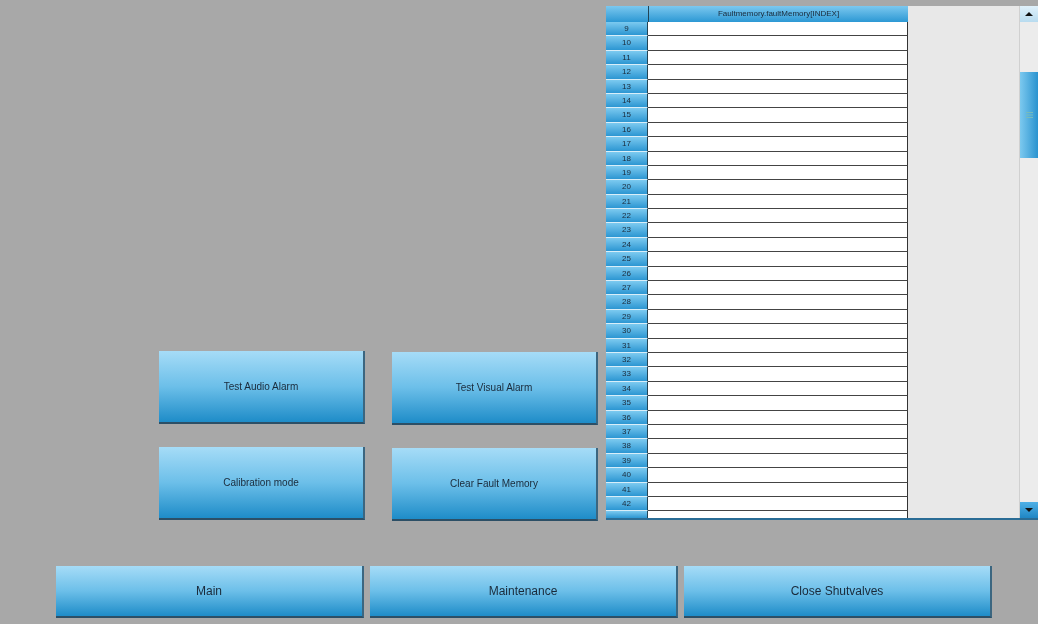 The height and width of the screenshot is (624, 1038). I want to click on action-button: Calibration mode, so click(262, 483).